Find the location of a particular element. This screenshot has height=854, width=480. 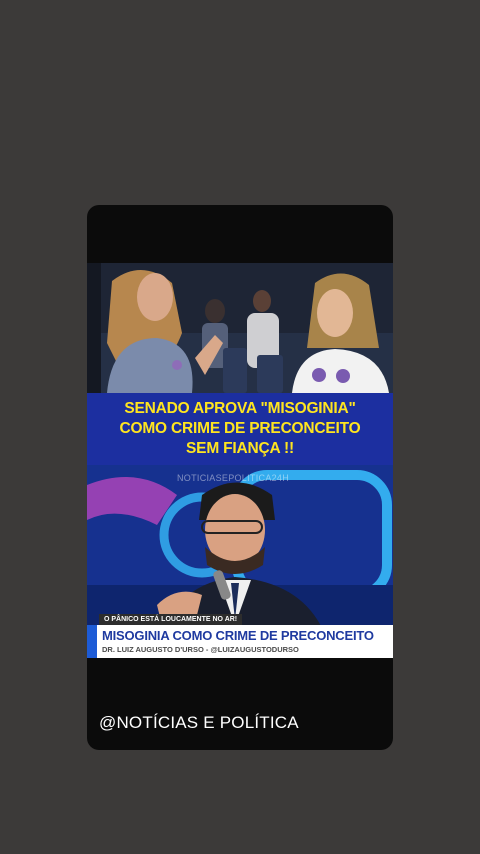

headline-line-2: COMO CRIME DE PRECONCEITO is located at coordinates (240, 428).